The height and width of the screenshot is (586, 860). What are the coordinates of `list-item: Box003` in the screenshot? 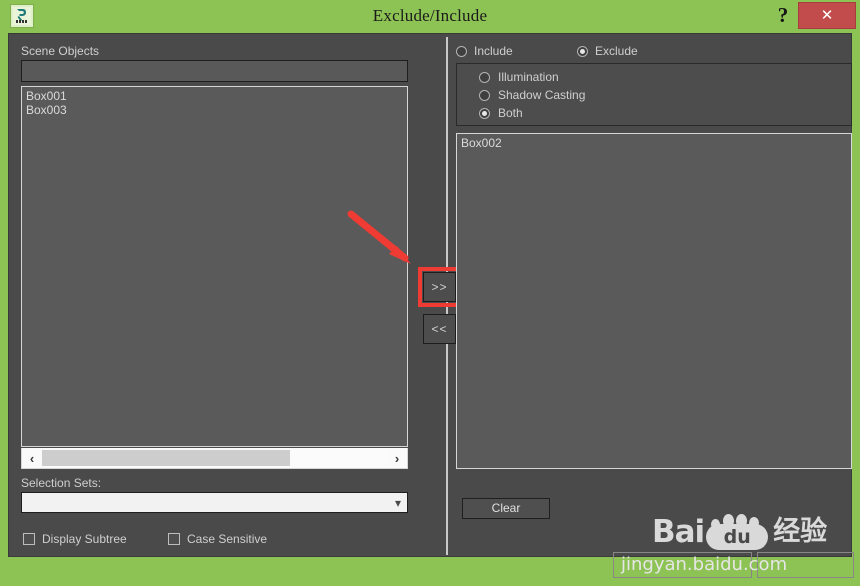 It's located at (215, 110).